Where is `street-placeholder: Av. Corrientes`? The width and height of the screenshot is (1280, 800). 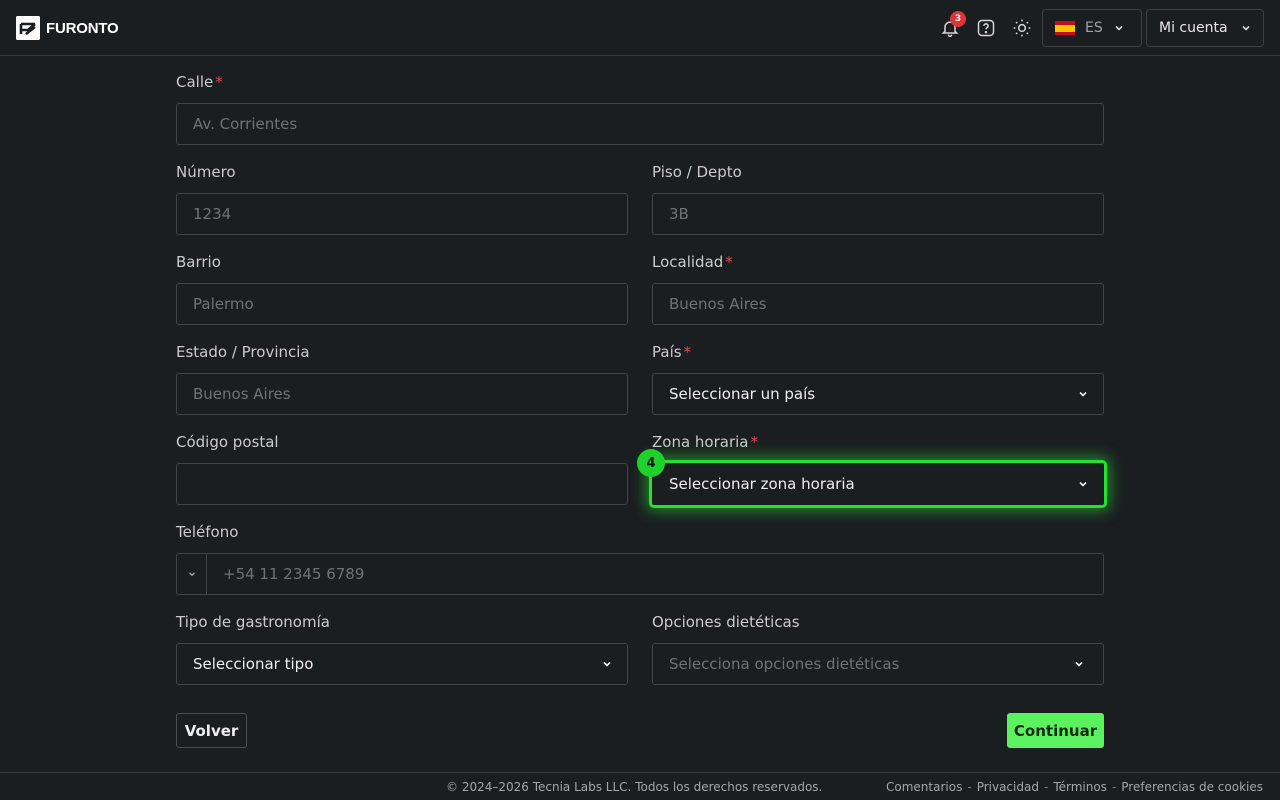
street-placeholder: Av. Corrientes is located at coordinates (245, 124).